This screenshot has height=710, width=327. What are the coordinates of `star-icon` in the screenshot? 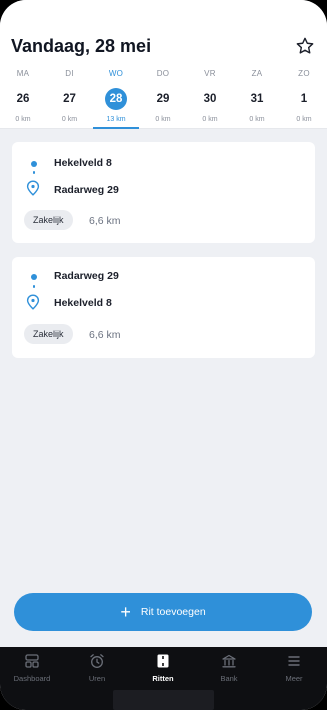 It's located at (305, 46).